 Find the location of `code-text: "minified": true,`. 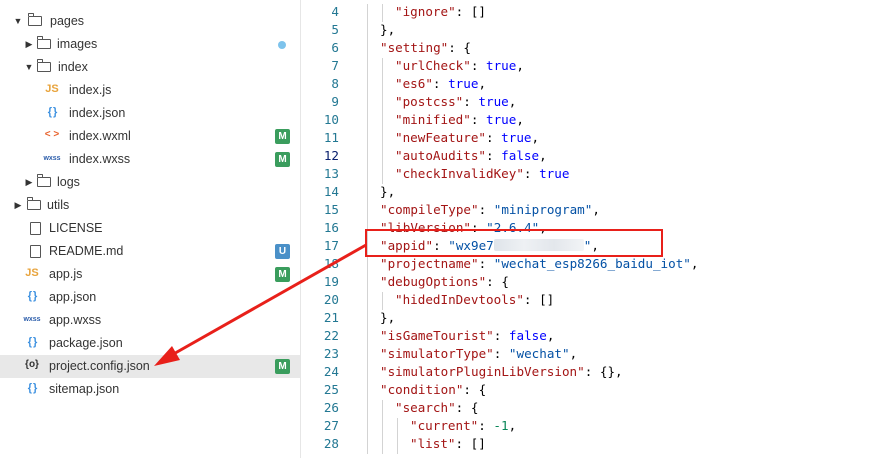

code-text: "minified": true, is located at coordinates (459, 119).